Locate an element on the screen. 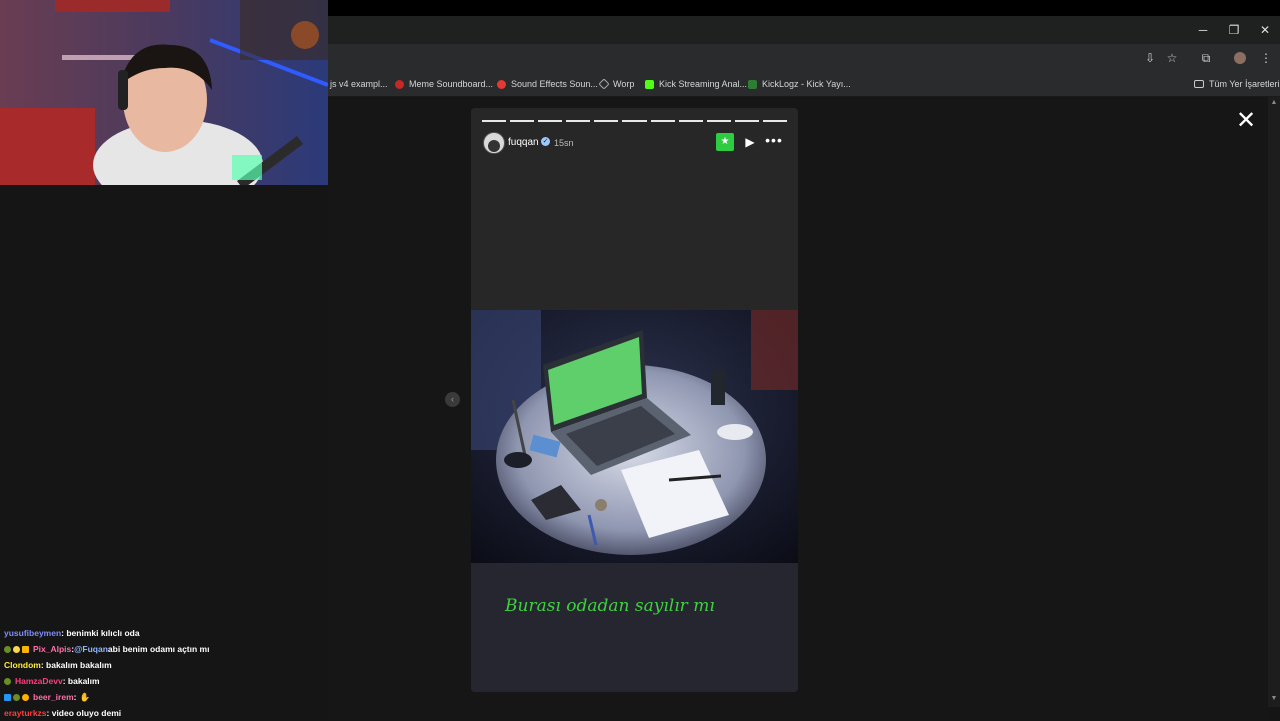 The width and height of the screenshot is (1280, 721). kick-star-button: ★ is located at coordinates (725, 142).